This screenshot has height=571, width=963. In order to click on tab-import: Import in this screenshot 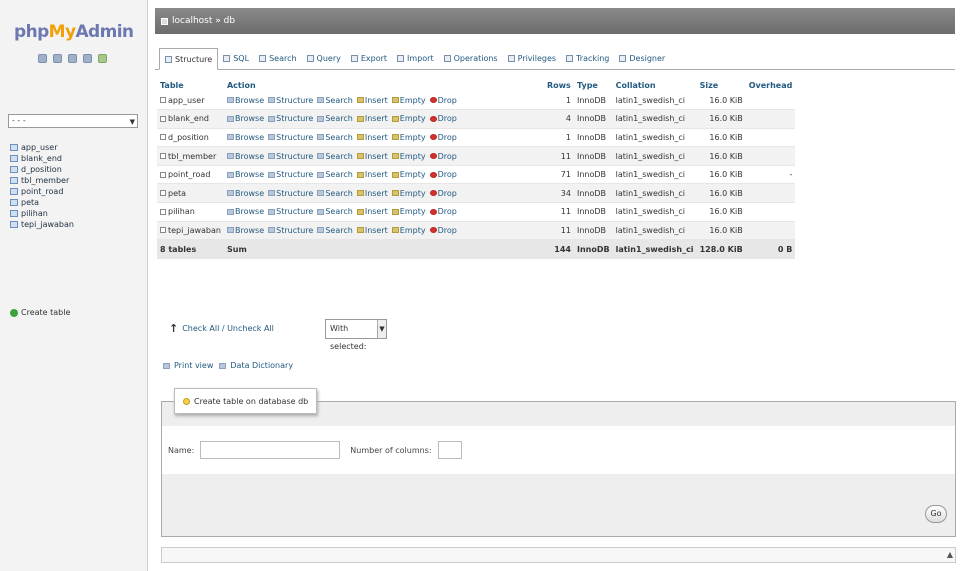, I will do `click(415, 58)`.